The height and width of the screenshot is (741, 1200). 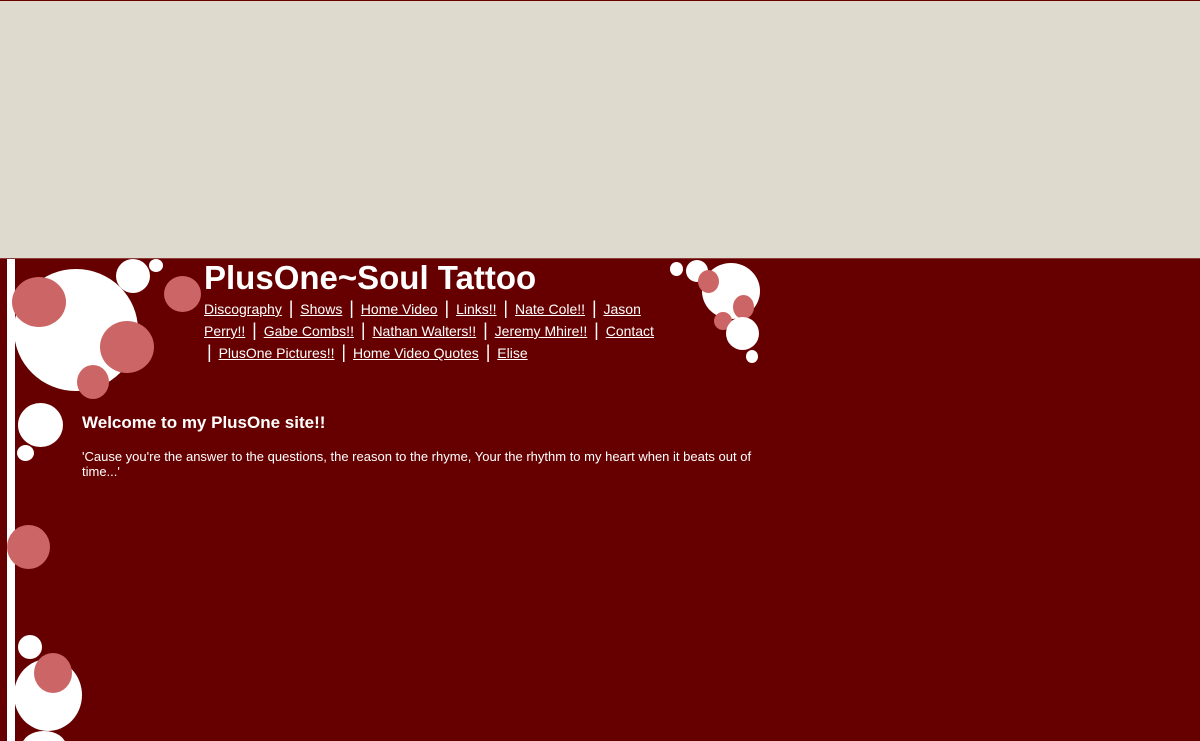 I want to click on welcome-heading: Welcome to my PlusOne site!!, so click(x=204, y=422).